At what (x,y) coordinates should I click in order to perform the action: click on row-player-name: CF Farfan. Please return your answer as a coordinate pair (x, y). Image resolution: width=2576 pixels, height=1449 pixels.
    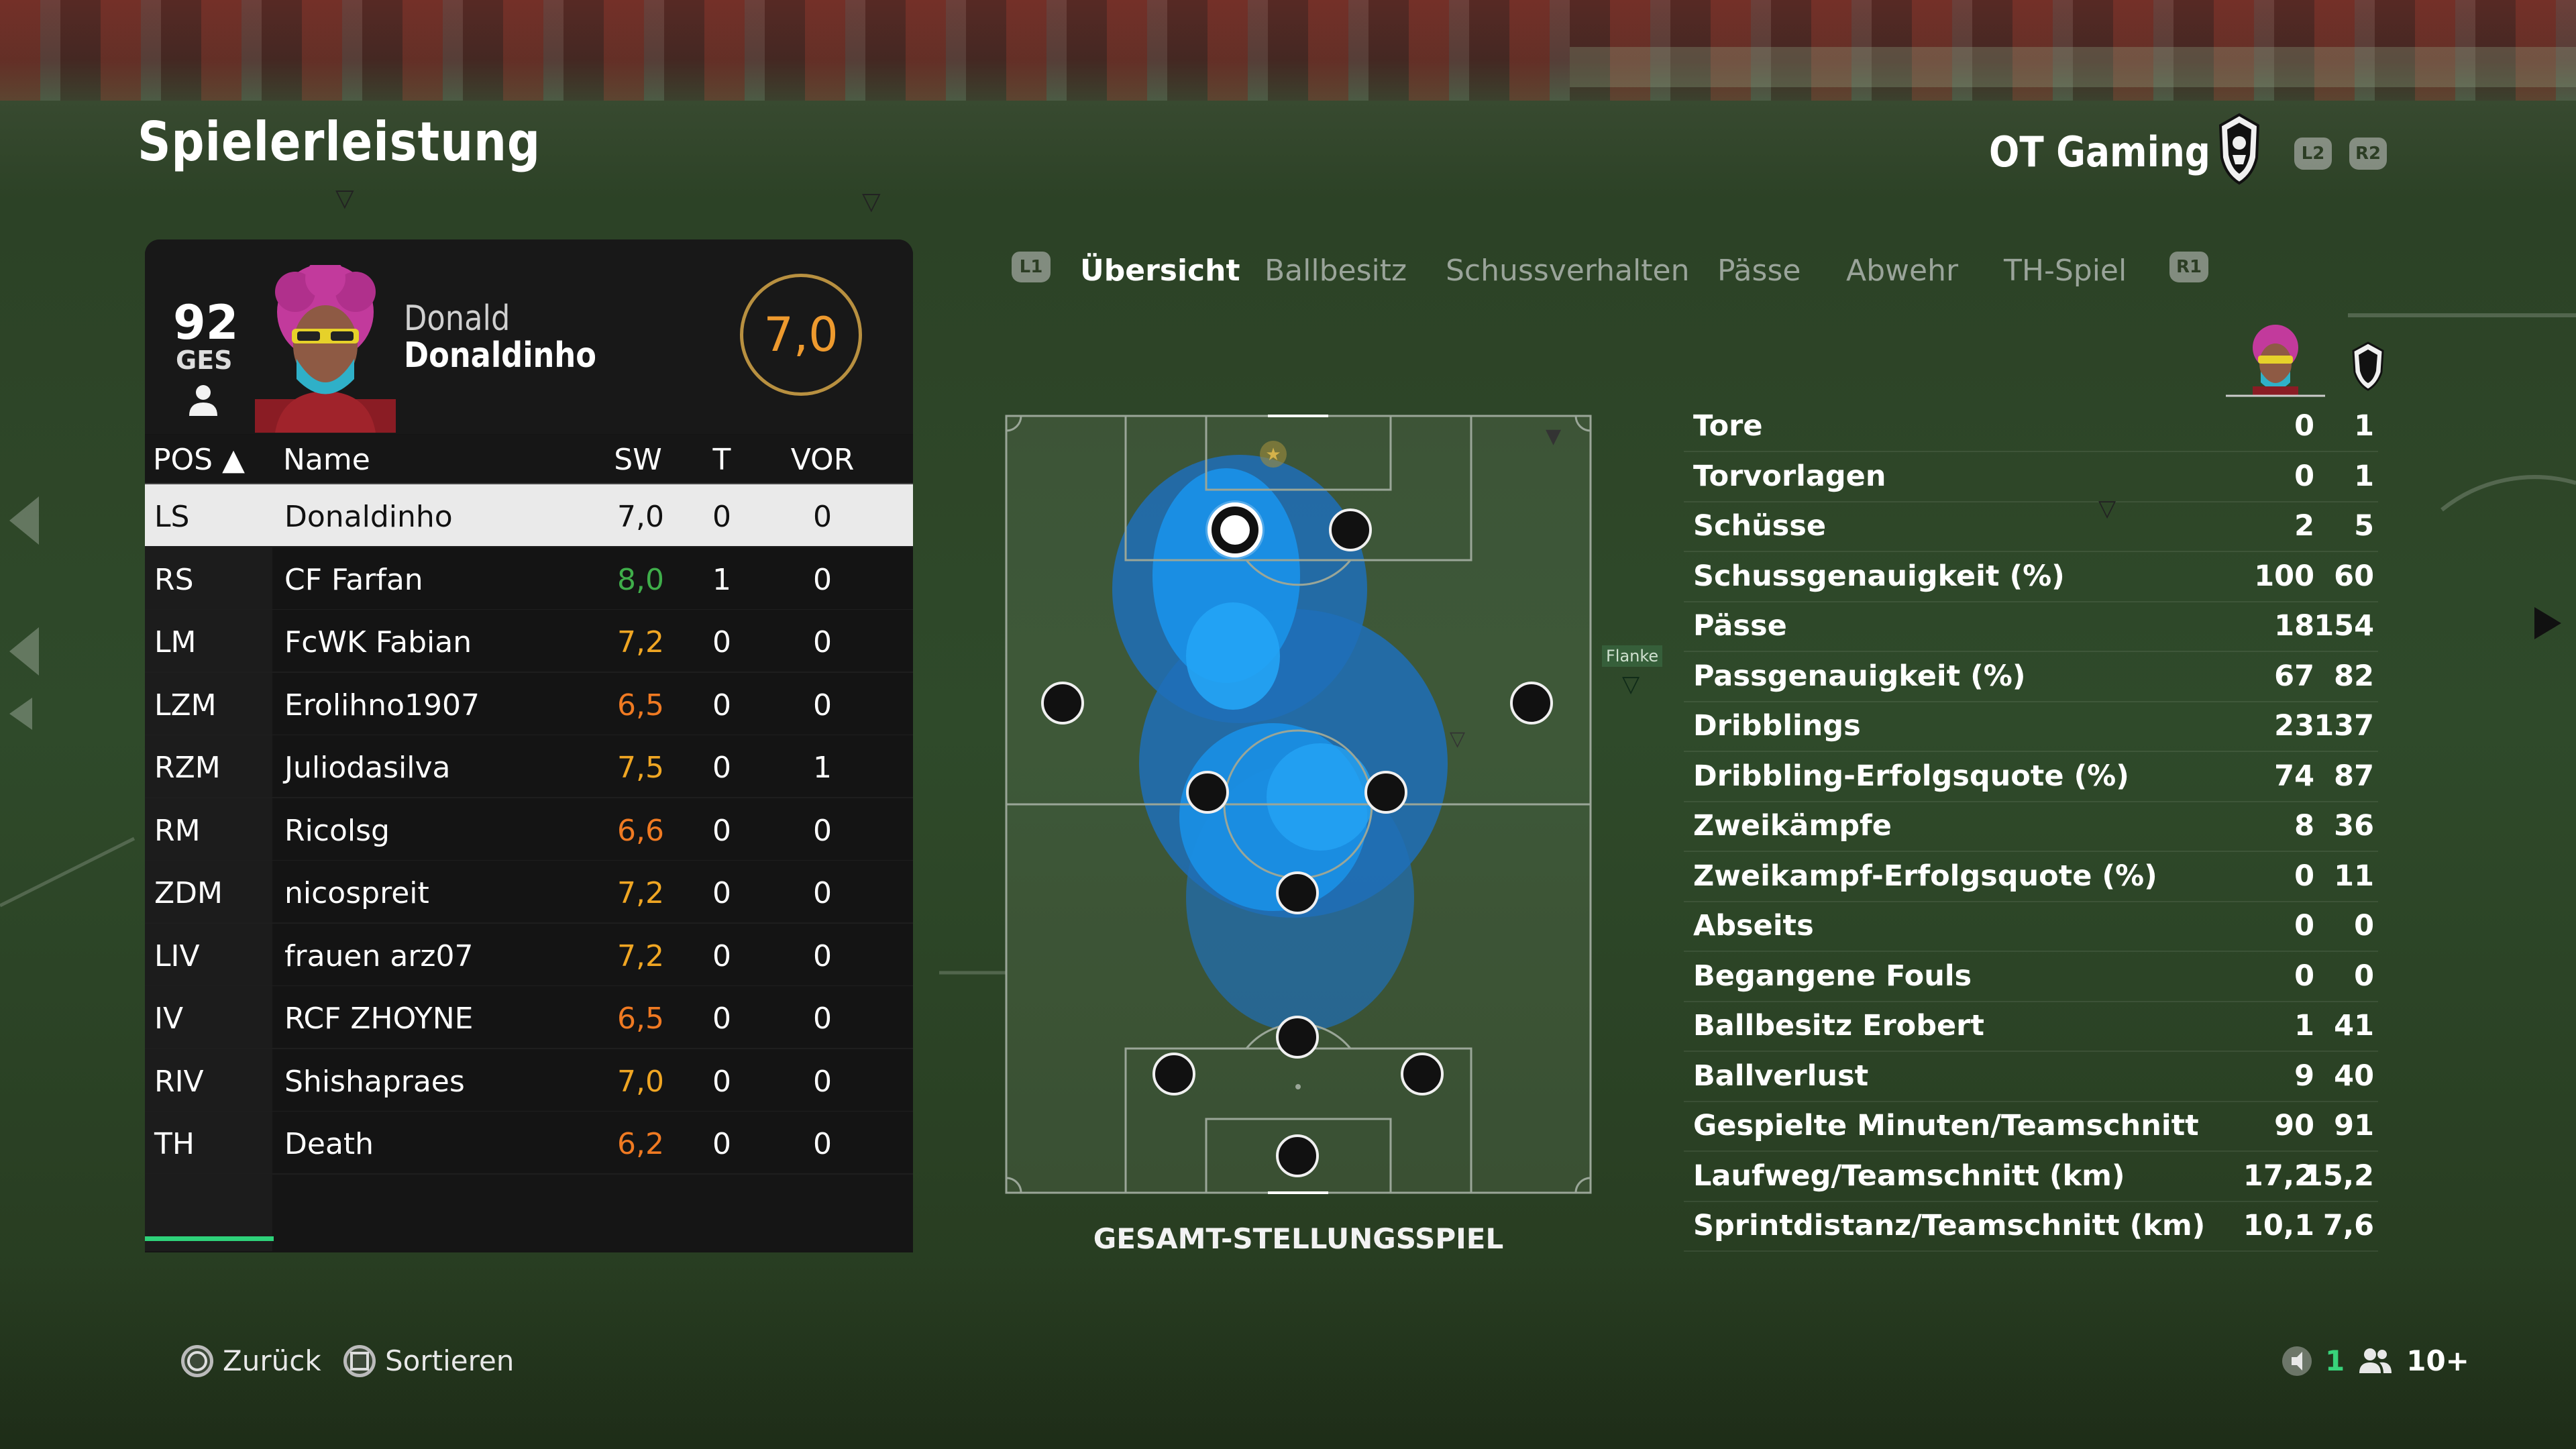
    Looking at the image, I should click on (353, 579).